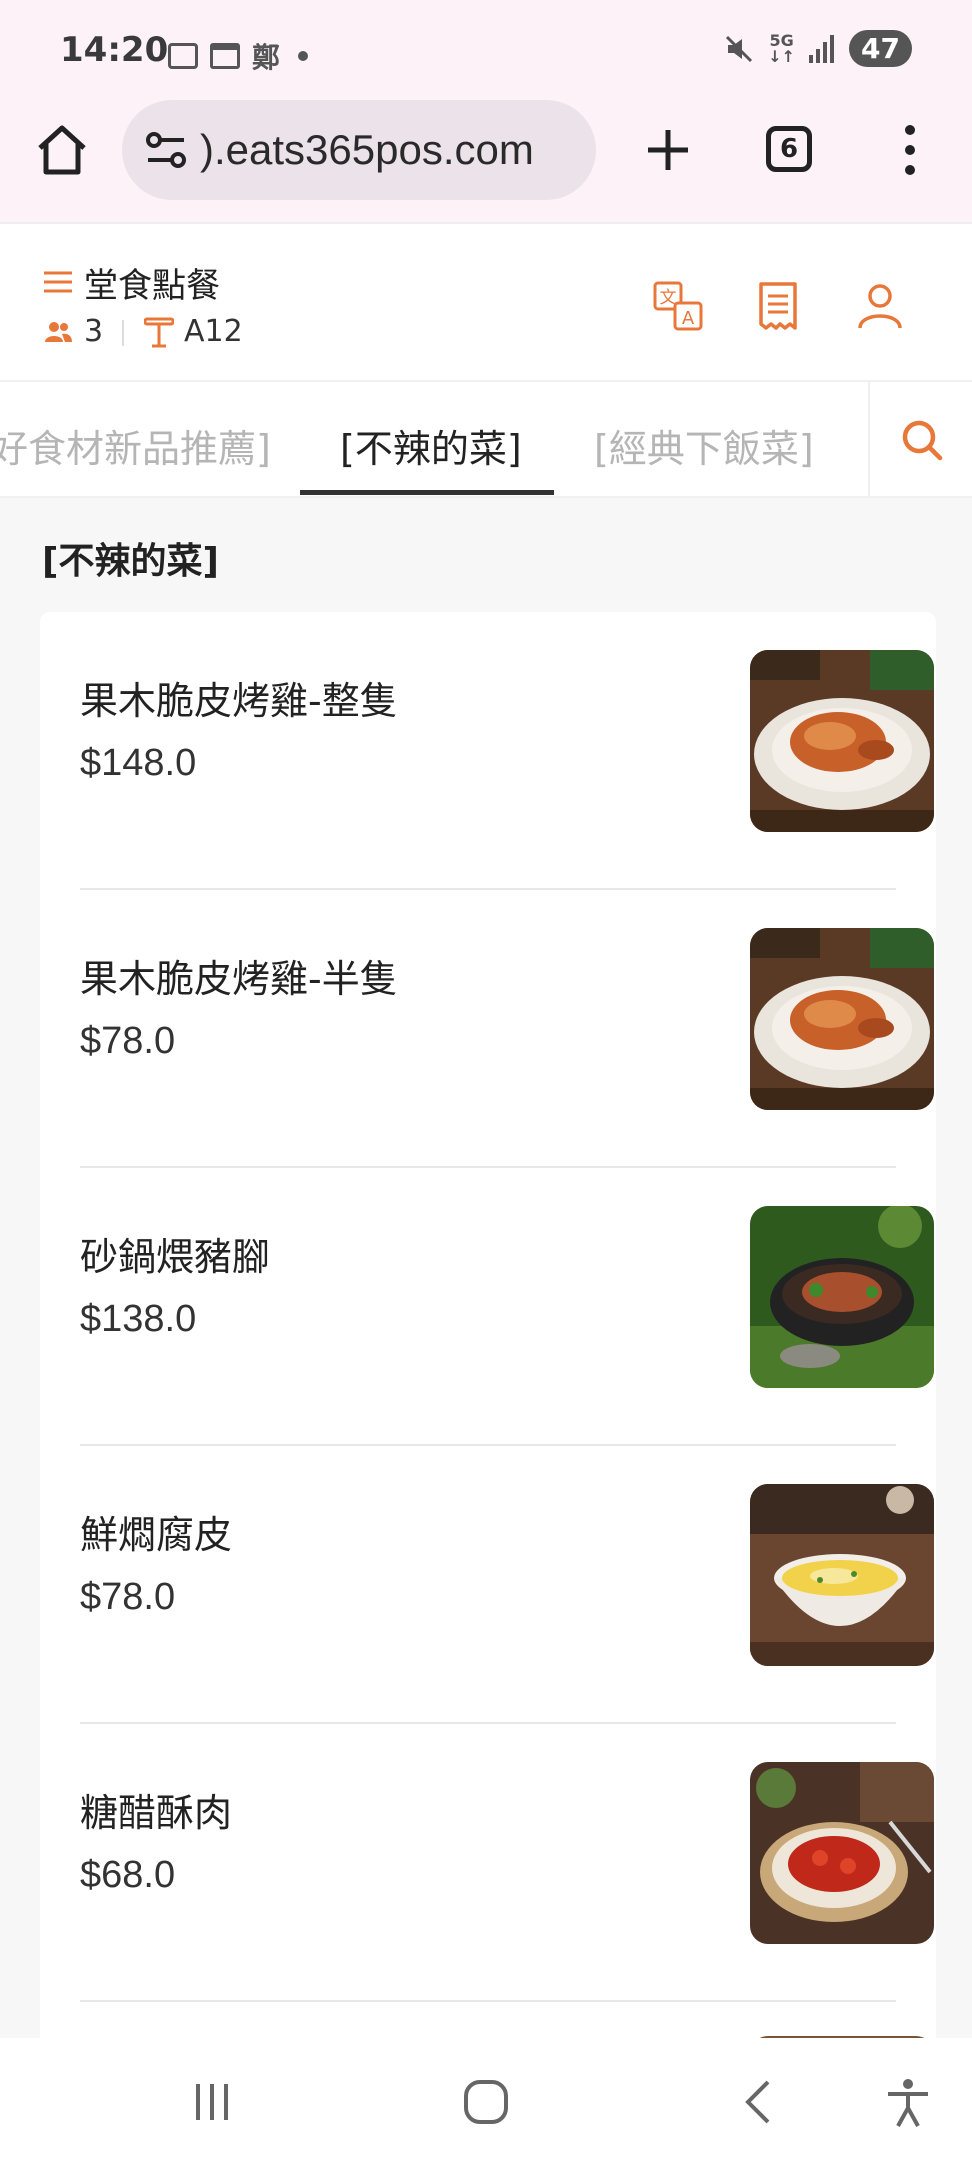  I want to click on item-name: 果木脆皮烤雞-半隻, so click(239, 979).